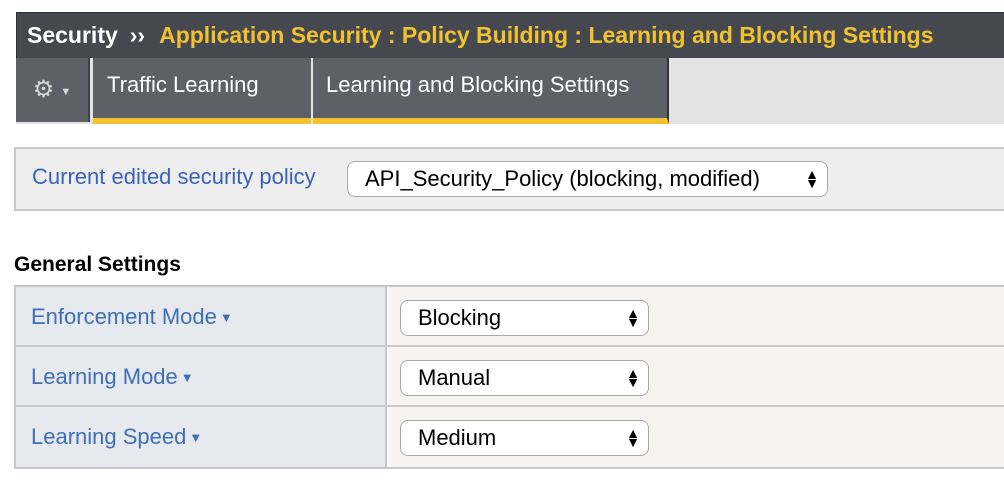  What do you see at coordinates (696, 316) in the screenshot?
I see `setting-value-cell: Blocking ▲ ▼` at bounding box center [696, 316].